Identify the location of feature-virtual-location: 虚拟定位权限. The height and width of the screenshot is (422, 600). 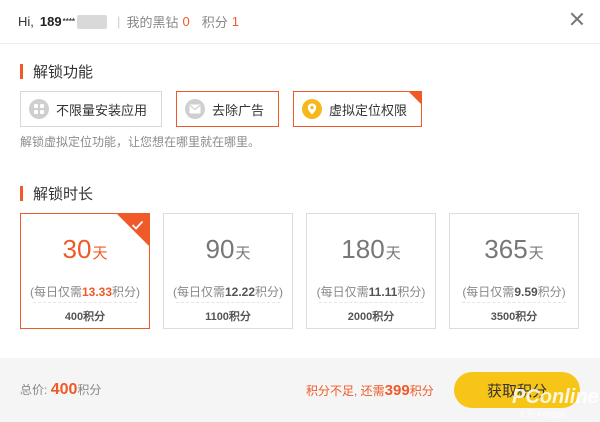
(358, 109).